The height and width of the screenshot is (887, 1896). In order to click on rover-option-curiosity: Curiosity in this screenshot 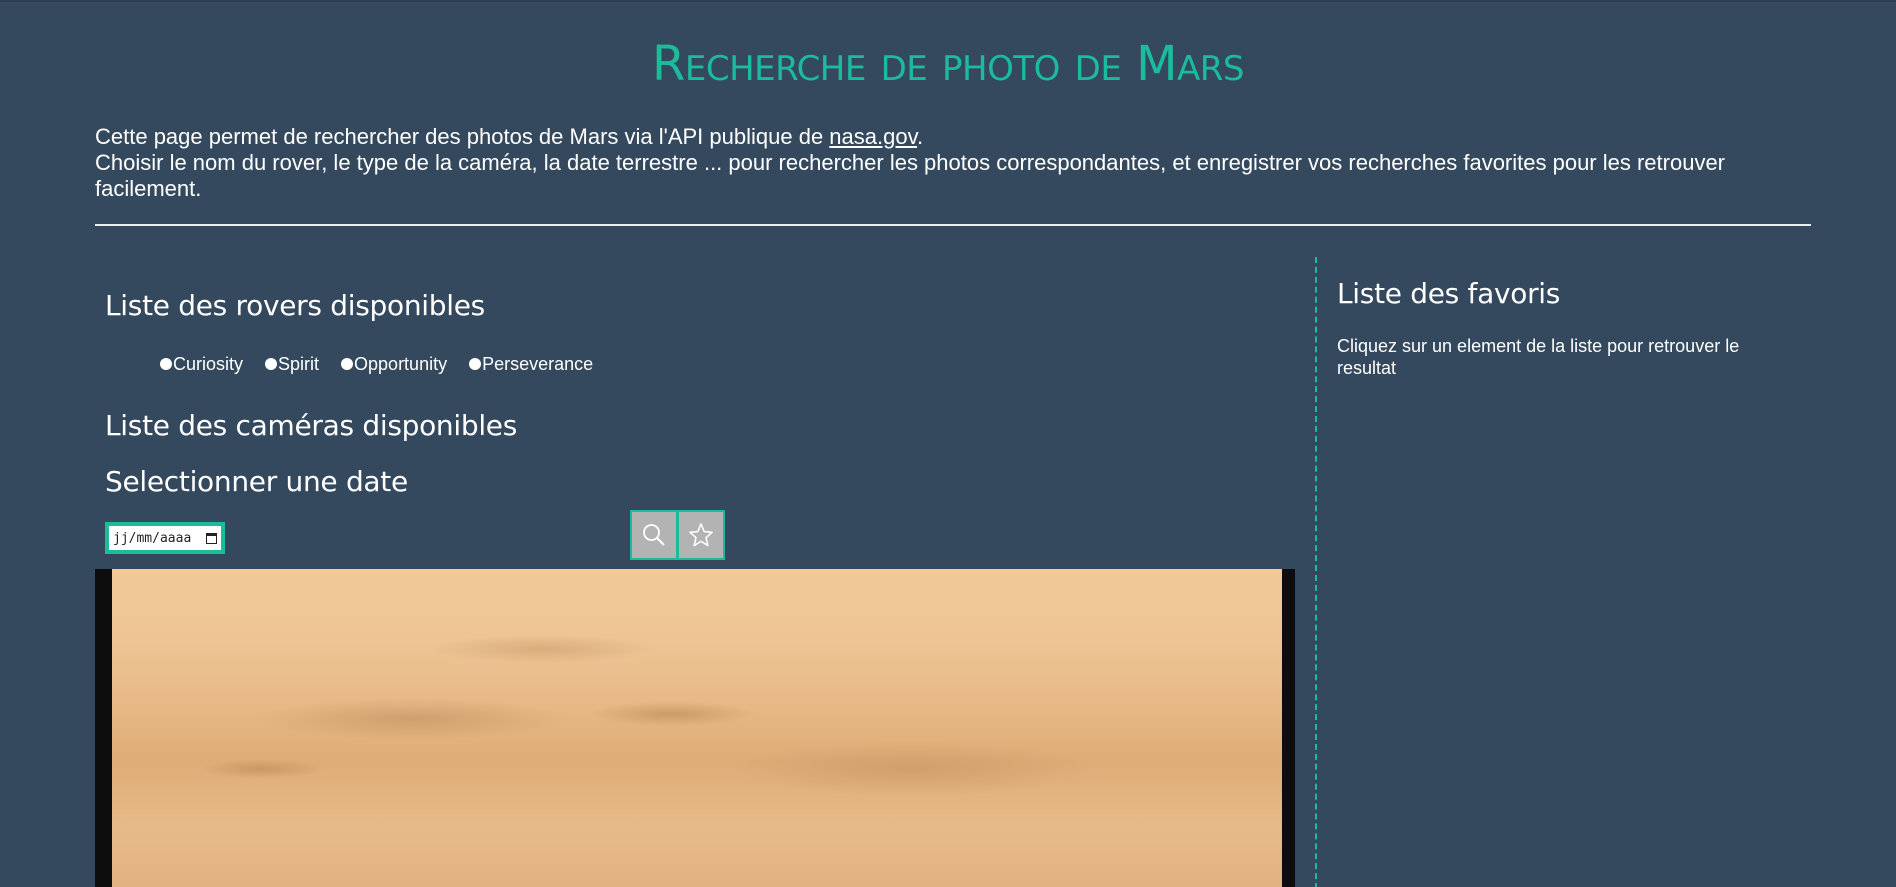, I will do `click(201, 364)`.